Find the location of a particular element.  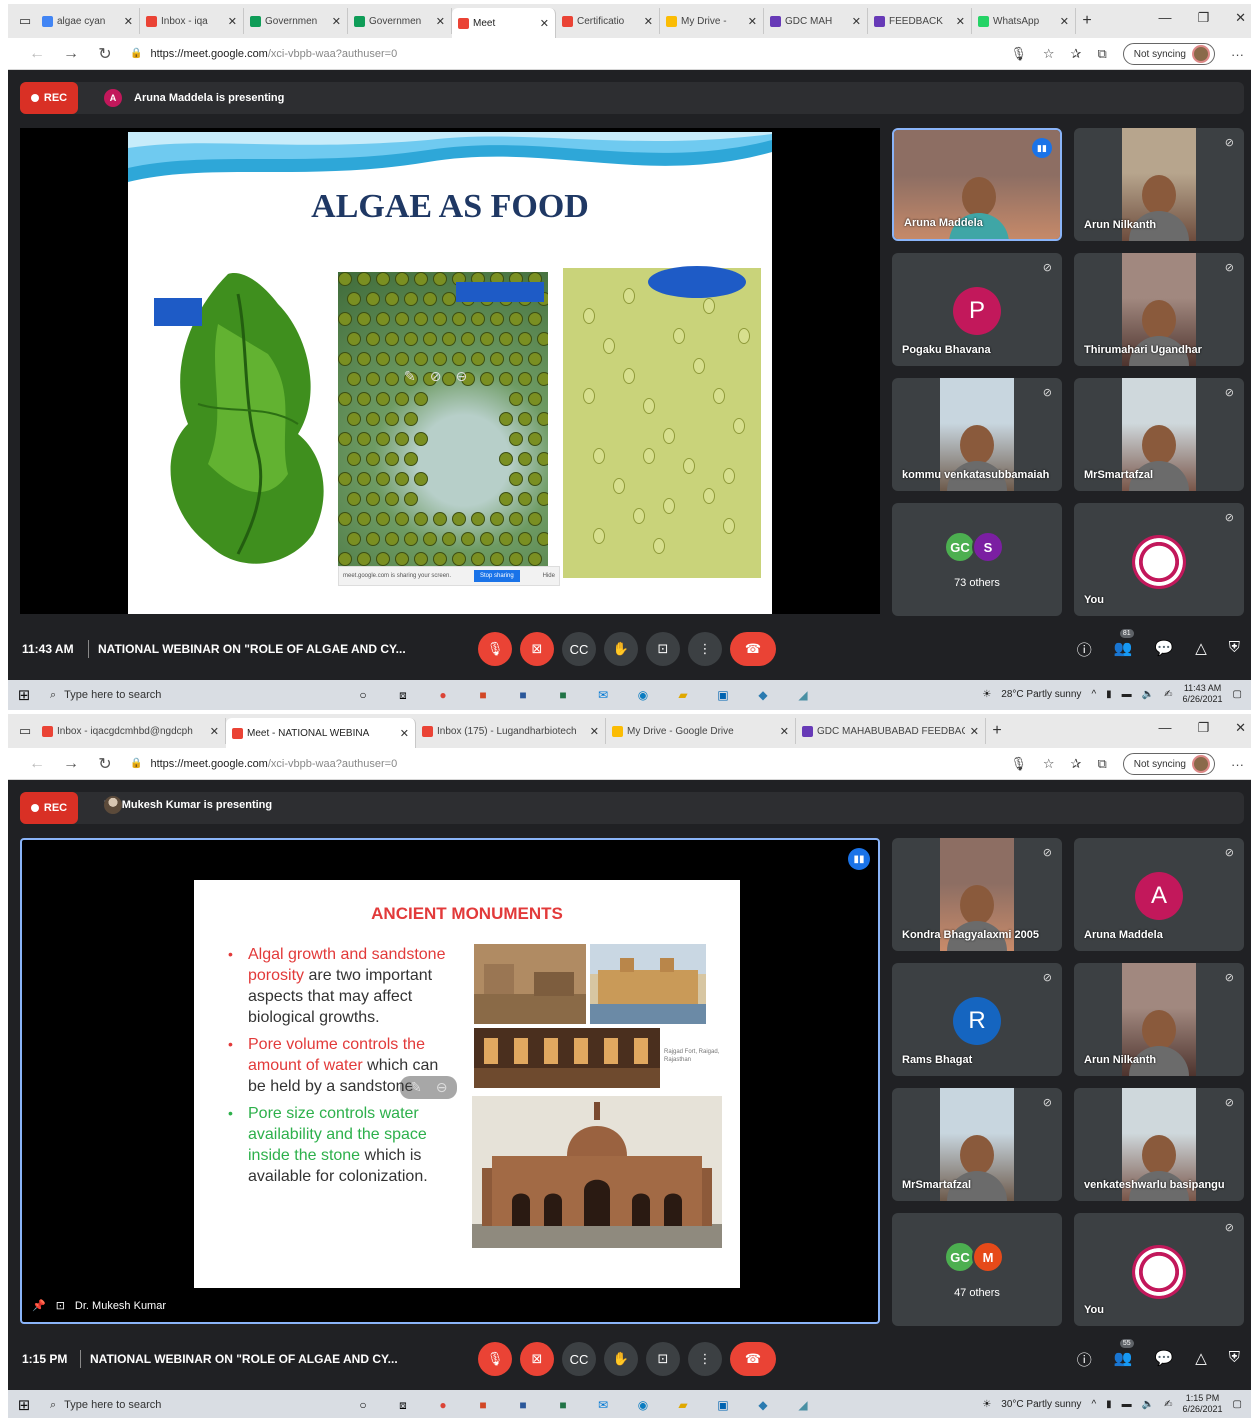

app-icon-2: ◢ is located at coordinates (803, 695).